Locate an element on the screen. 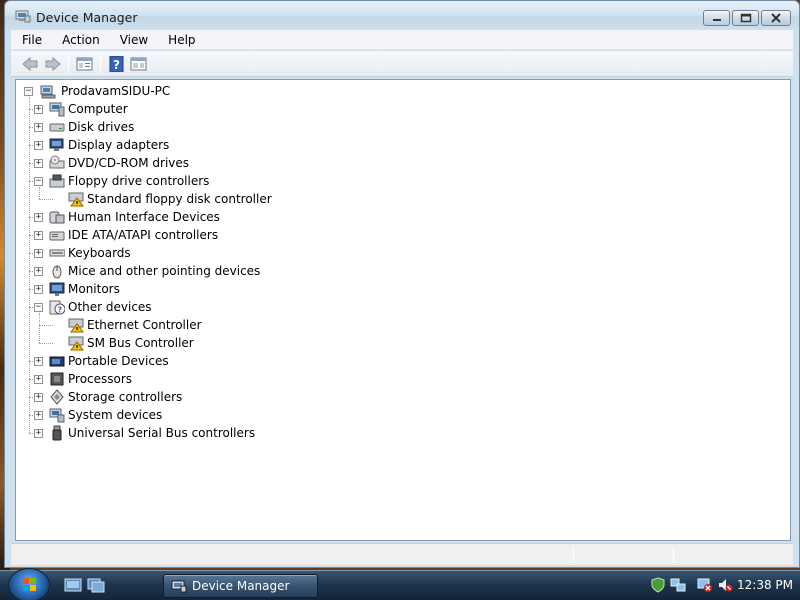 Image resolution: width=800 pixels, height=600 pixels. usb-icon is located at coordinates (57, 433).